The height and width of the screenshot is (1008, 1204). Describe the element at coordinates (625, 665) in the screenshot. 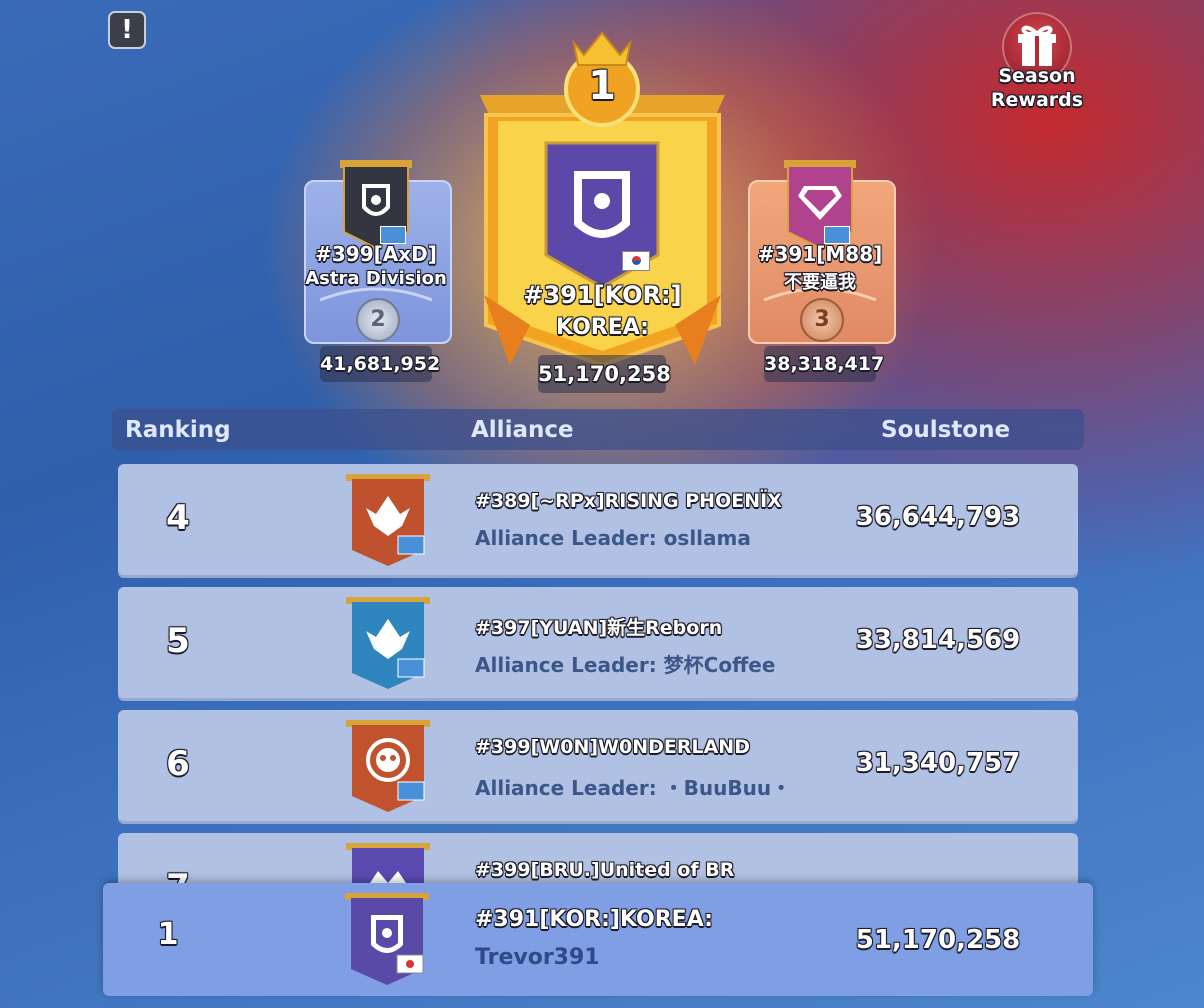

I see `row-alliance-leader: Alliance Leader: 梦杯Coffee` at that location.